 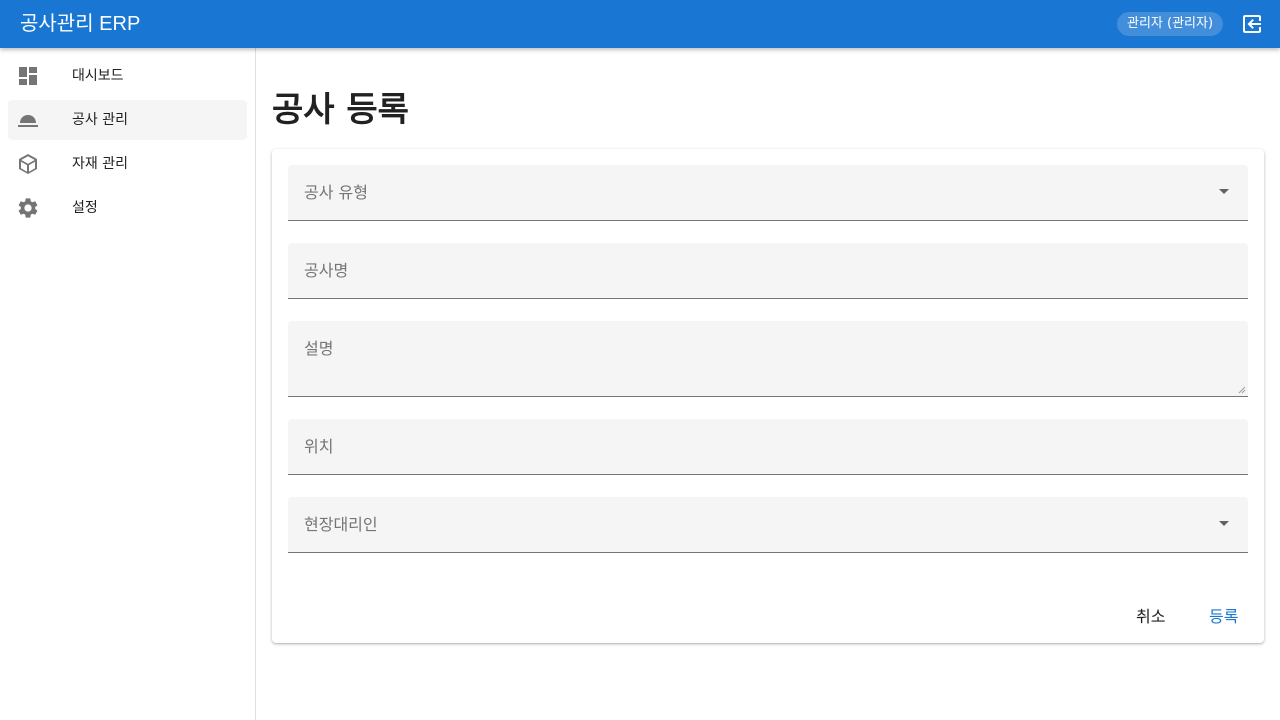 I want to click on package-icon, so click(x=28, y=164).